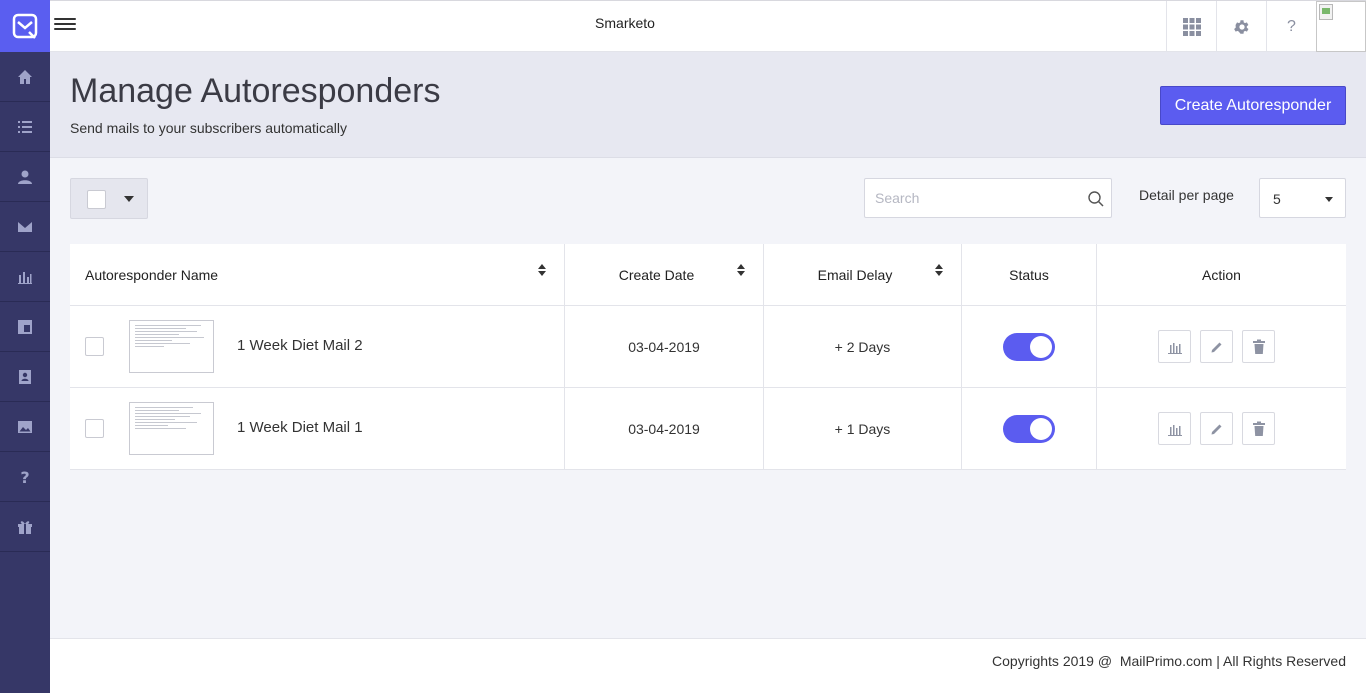  What do you see at coordinates (1186, 195) in the screenshot?
I see `per-page-label: Detail per page` at bounding box center [1186, 195].